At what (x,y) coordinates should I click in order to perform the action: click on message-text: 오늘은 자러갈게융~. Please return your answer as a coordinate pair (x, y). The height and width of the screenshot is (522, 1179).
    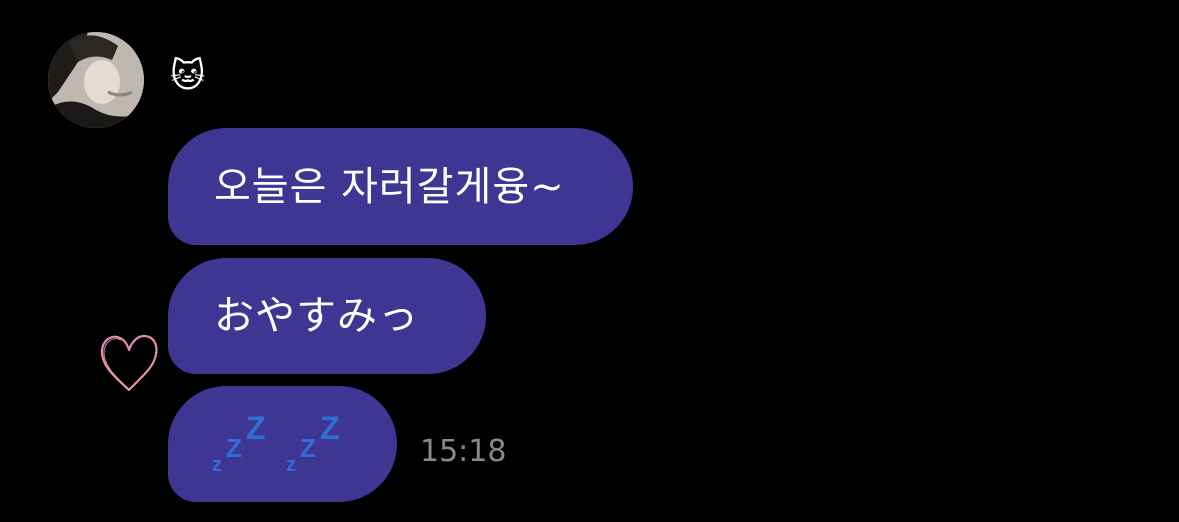
    Looking at the image, I should click on (389, 186).